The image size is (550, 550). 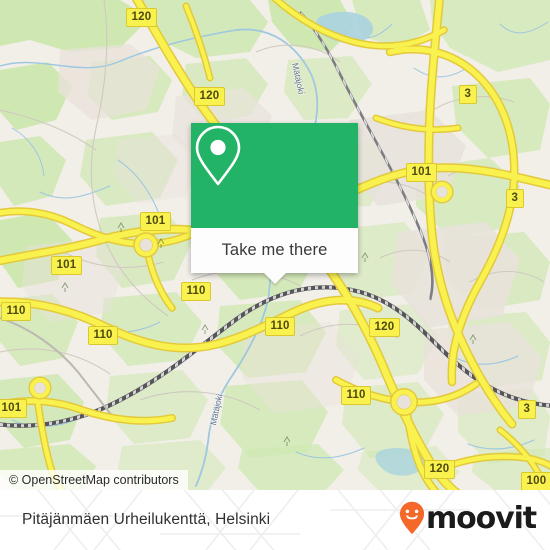 What do you see at coordinates (535, 481) in the screenshot?
I see `road-shield: 100` at bounding box center [535, 481].